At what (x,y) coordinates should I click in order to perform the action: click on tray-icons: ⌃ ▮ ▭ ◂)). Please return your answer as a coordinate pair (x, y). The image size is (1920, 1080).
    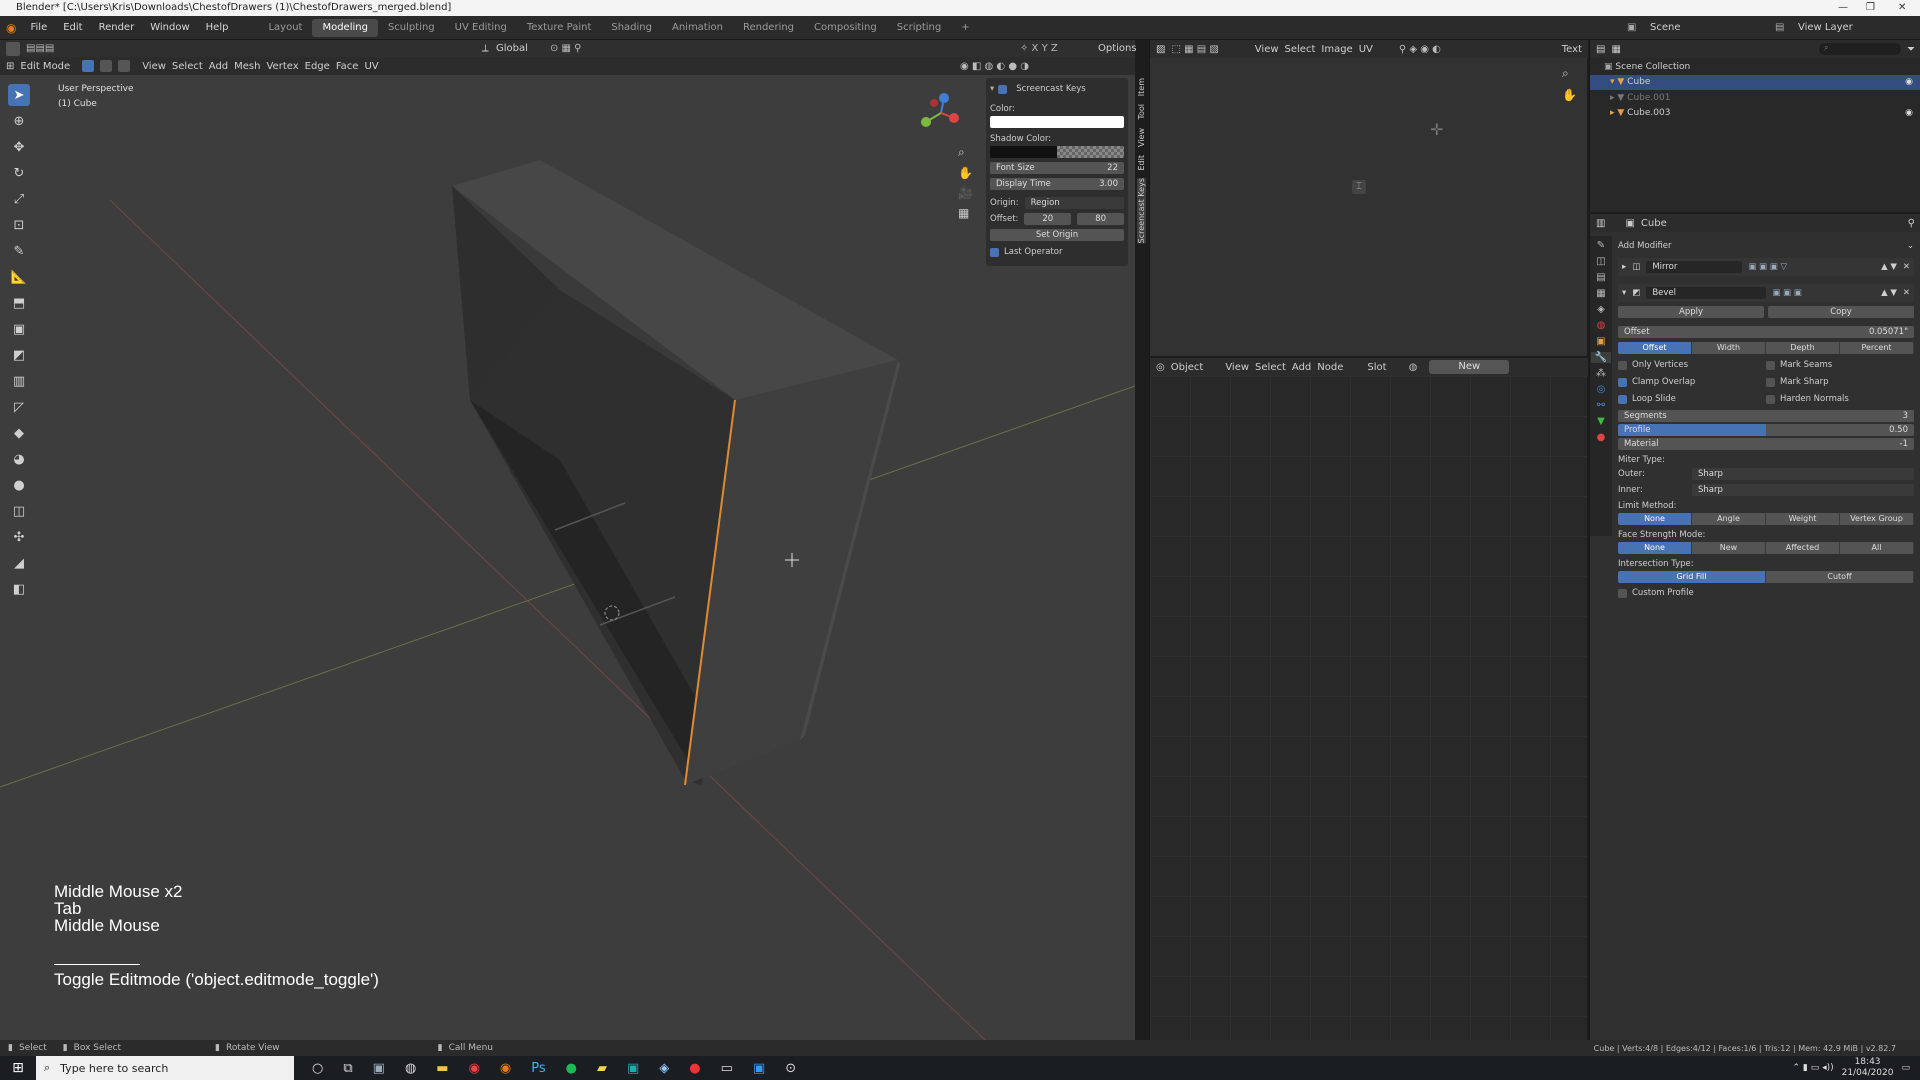
    Looking at the image, I should click on (1812, 1068).